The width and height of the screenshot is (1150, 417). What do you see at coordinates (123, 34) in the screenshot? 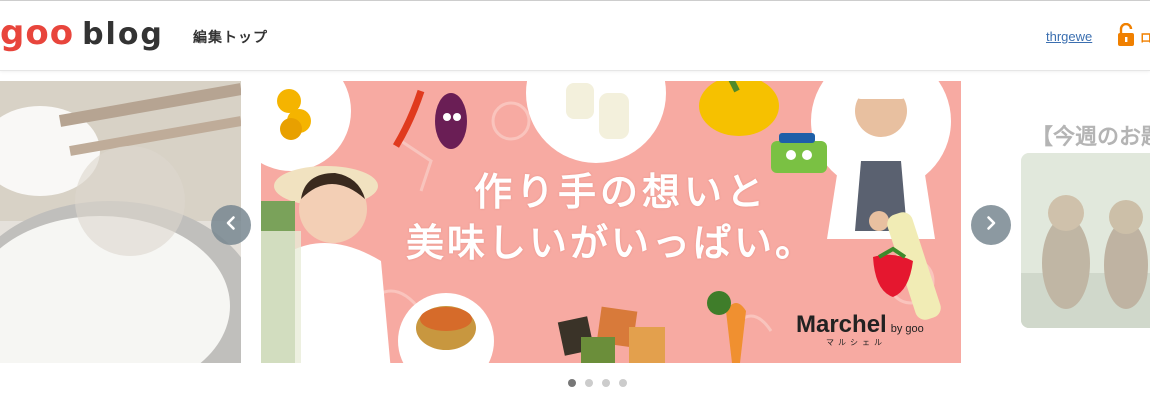
I see `logo-blog-text: blog` at bounding box center [123, 34].